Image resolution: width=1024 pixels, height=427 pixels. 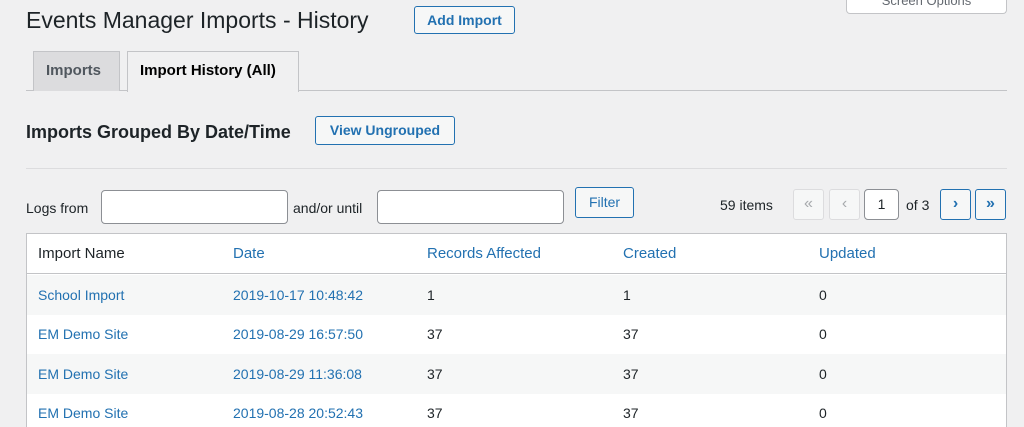 What do you see at coordinates (81, 295) in the screenshot?
I see `import-name-link: School Import` at bounding box center [81, 295].